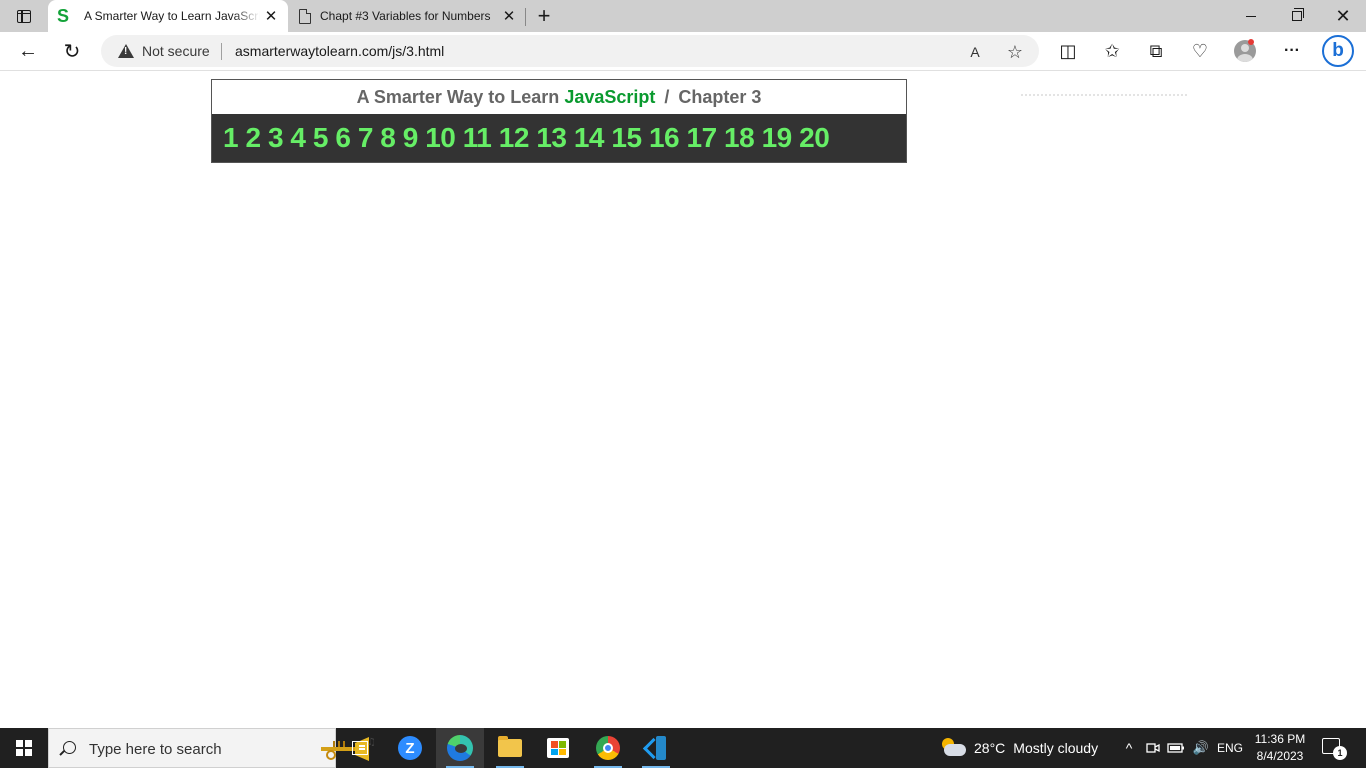  Describe the element at coordinates (589, 138) in the screenshot. I see `chapter-link-14: 14` at that location.